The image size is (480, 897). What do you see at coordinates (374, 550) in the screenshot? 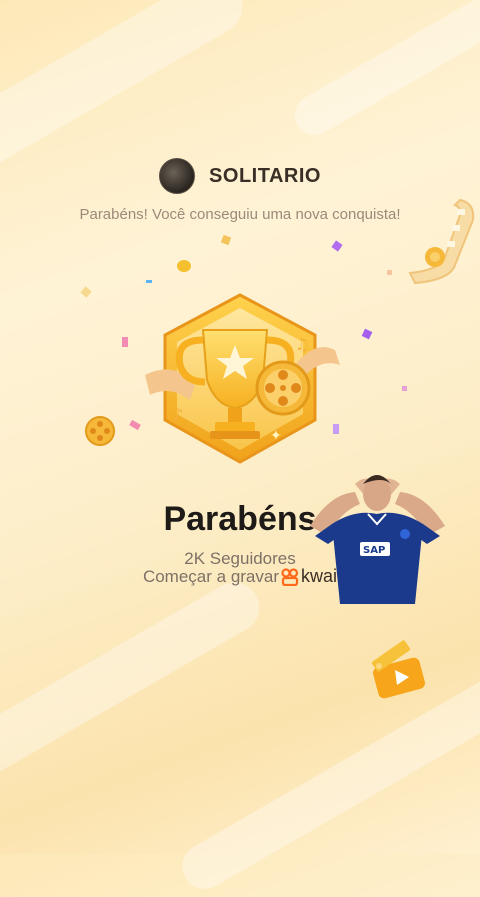
I see `svg-text: SAP` at bounding box center [374, 550].